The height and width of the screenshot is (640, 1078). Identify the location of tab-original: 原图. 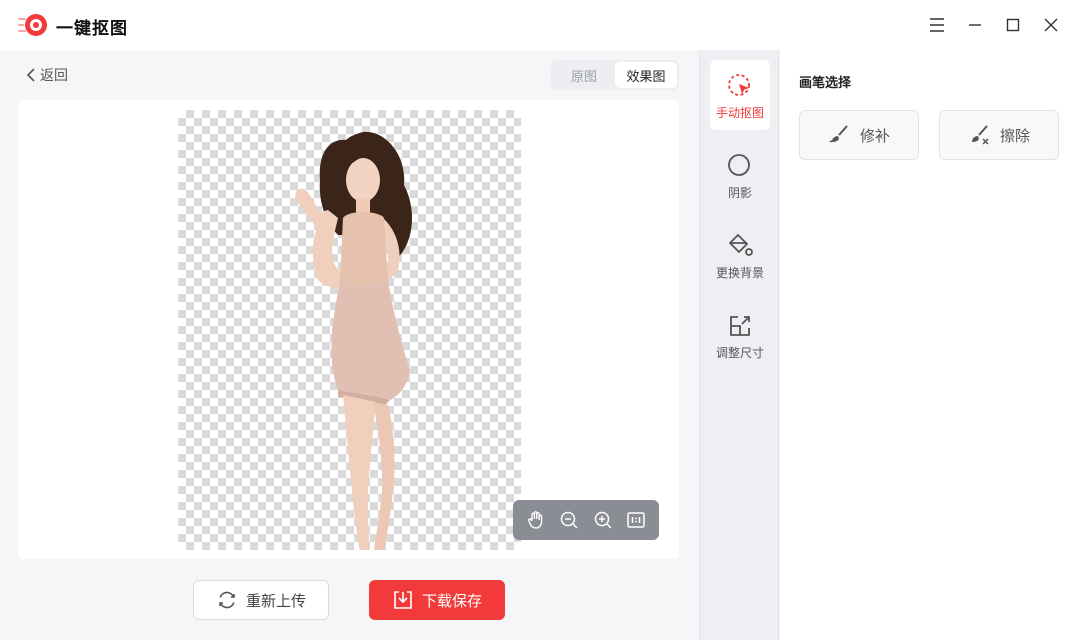
(584, 75).